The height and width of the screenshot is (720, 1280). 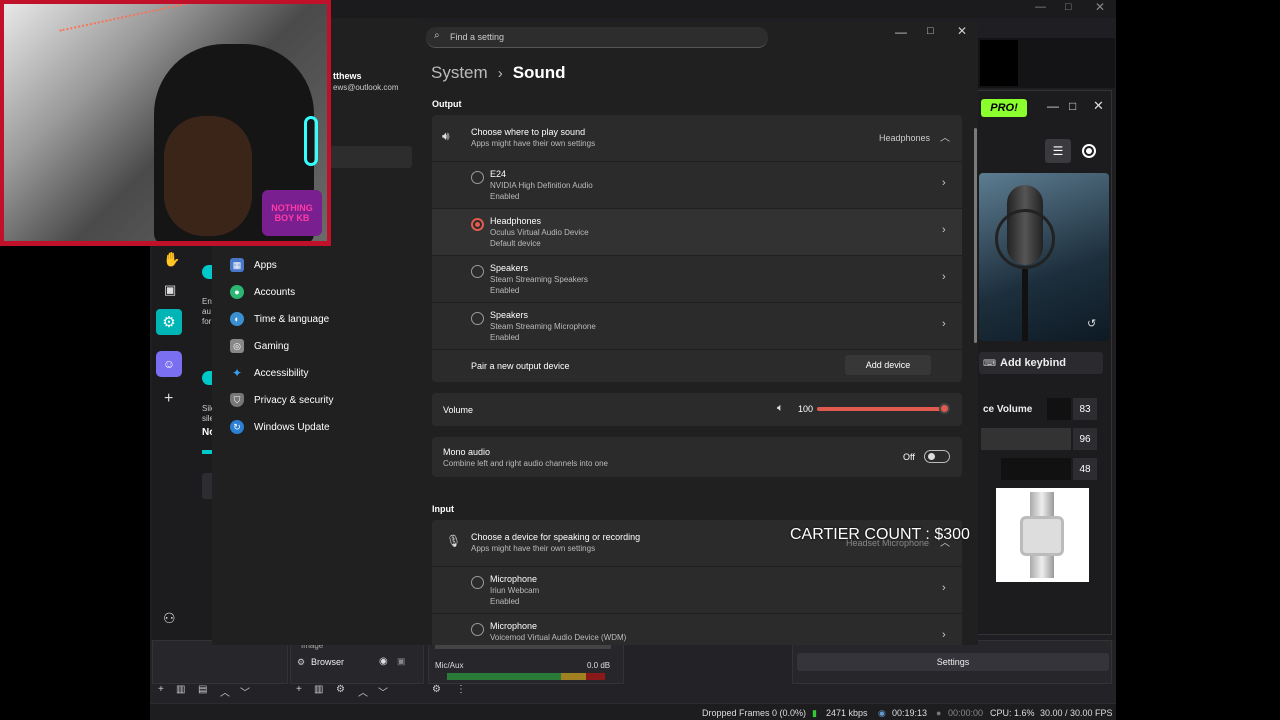 What do you see at coordinates (754, 713) in the screenshot?
I see `dropped-frames: Dropped Frames 0 (0.0%)` at bounding box center [754, 713].